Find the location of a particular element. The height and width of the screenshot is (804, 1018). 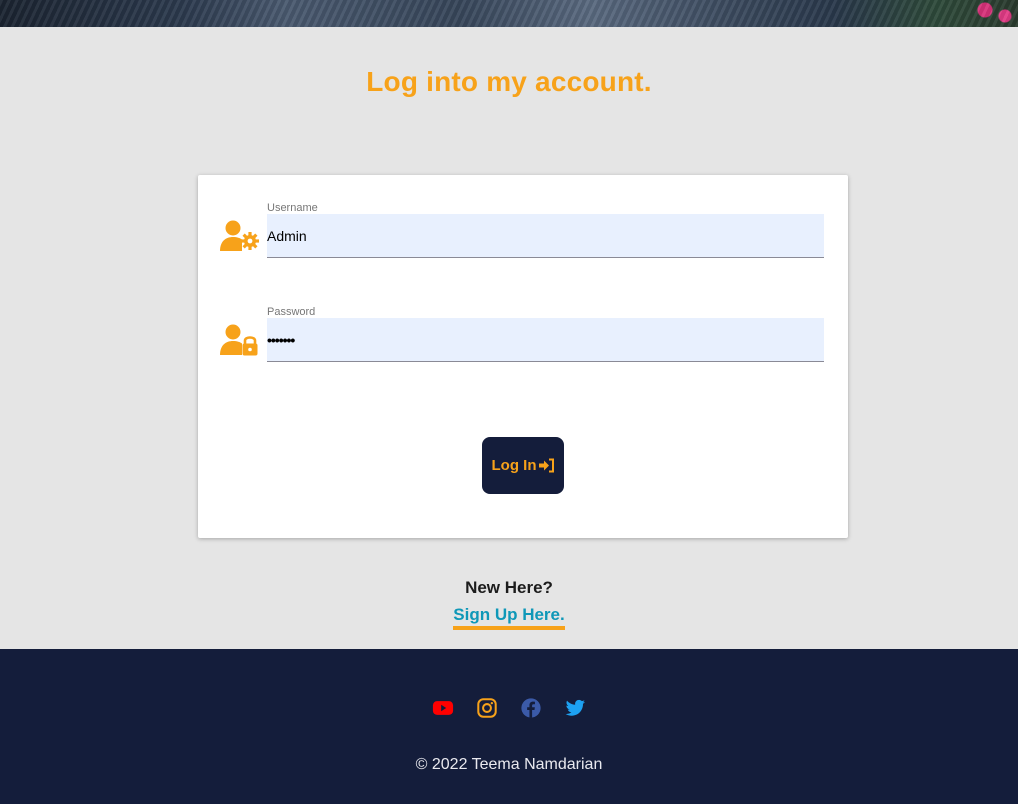

password-label: Password is located at coordinates (291, 312).